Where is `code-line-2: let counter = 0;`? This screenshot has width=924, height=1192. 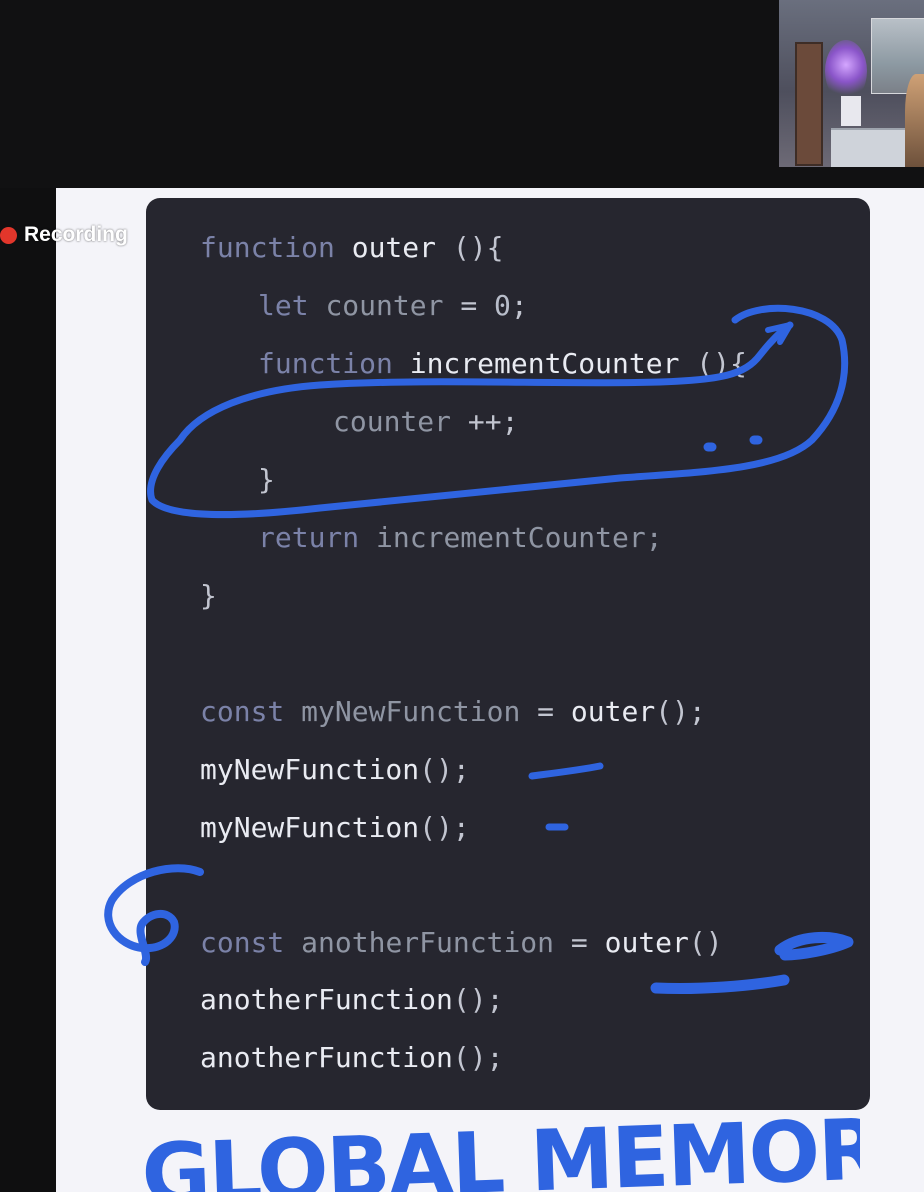
code-line-2: let counter = 0; is located at coordinates (393, 306).